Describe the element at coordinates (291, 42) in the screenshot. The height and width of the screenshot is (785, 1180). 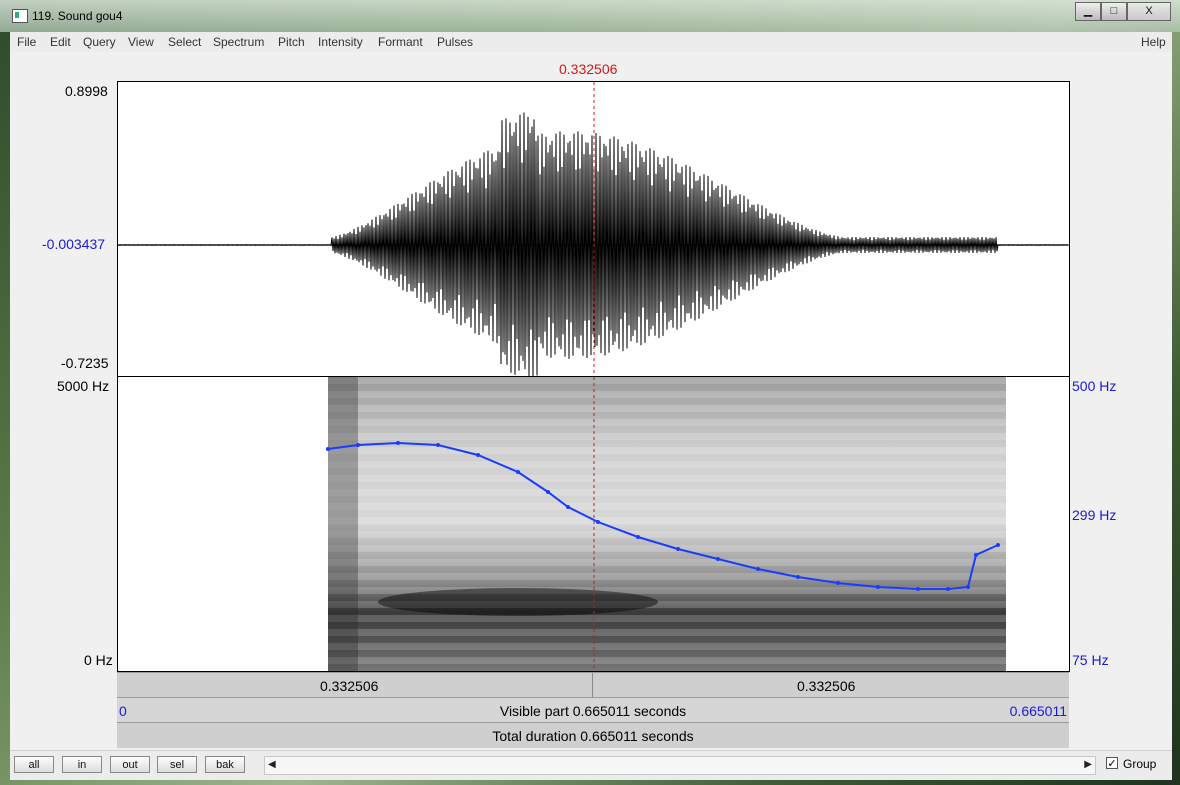
I see `menu-pitch: Pitch` at that location.